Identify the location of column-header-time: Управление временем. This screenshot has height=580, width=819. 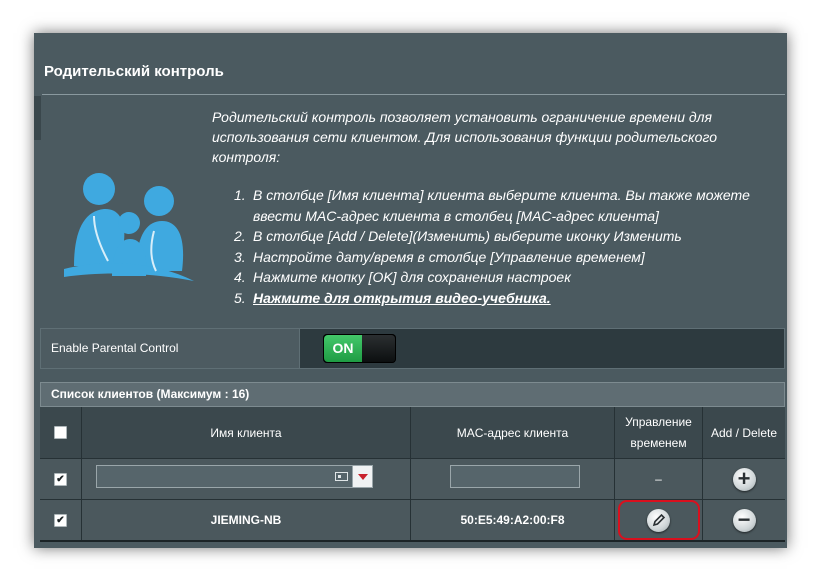
(659, 432).